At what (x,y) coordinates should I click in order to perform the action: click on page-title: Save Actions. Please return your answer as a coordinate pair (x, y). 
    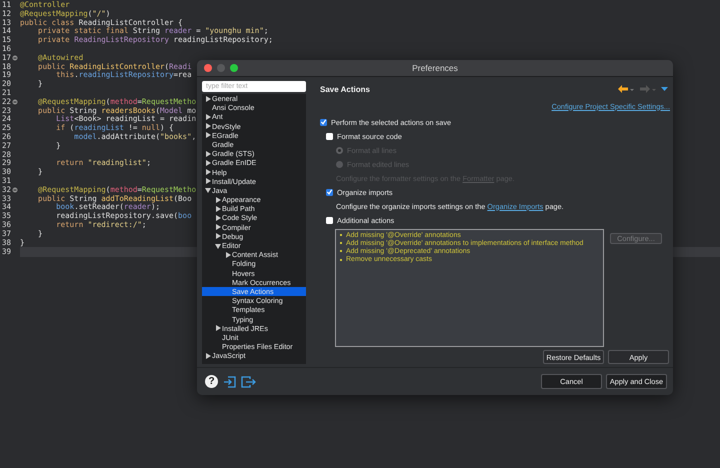
    Looking at the image, I should click on (345, 89).